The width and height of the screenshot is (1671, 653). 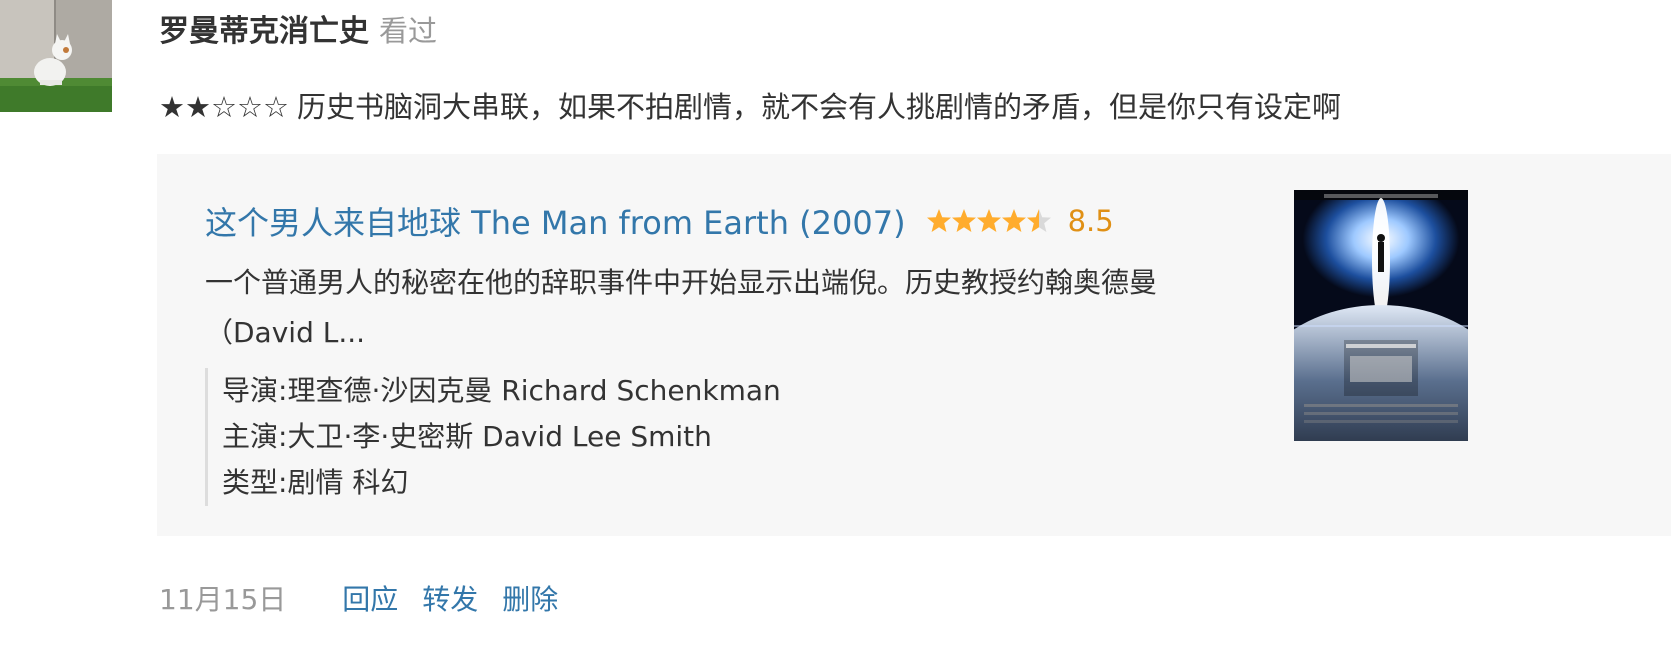 I want to click on director-row: 导演:理查德·沙因克曼 Richard Schenkman, so click(x=501, y=391).